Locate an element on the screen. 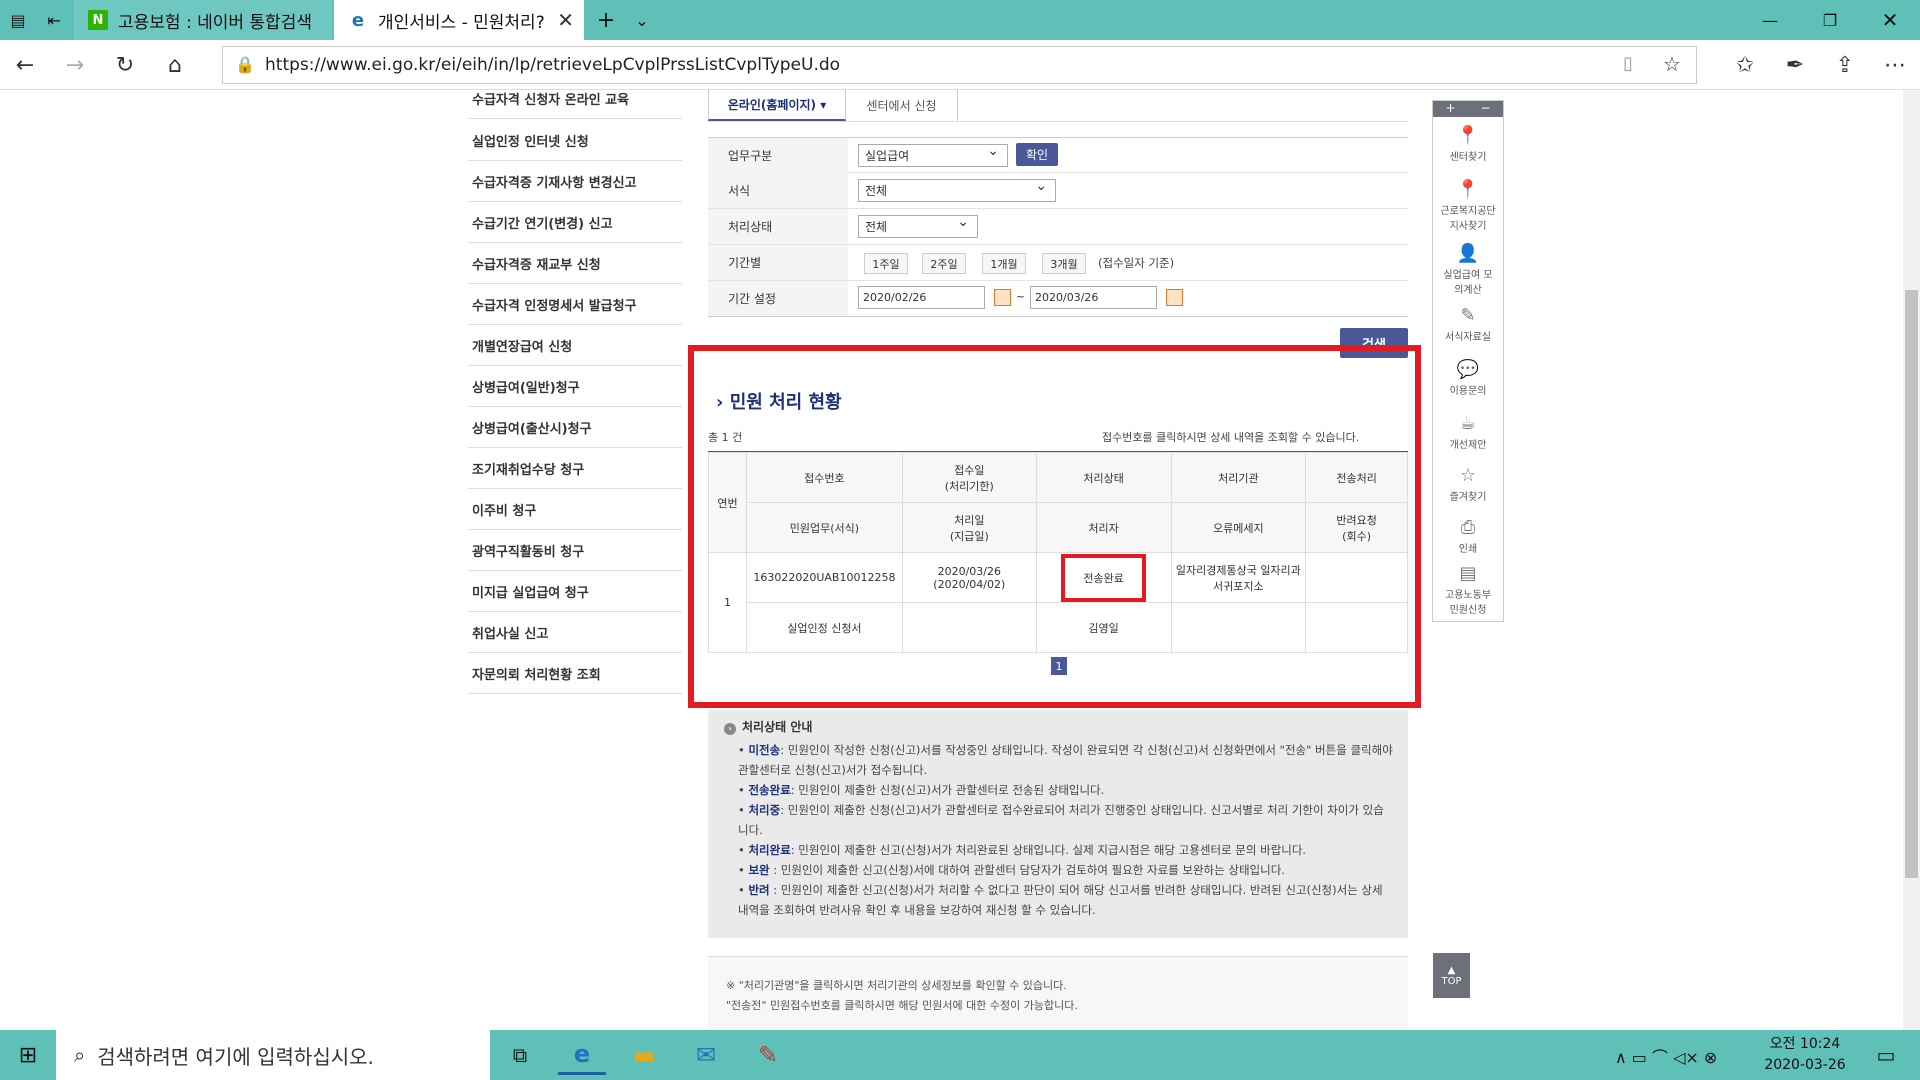 This screenshot has width=1920, height=1080. set-tabs-aside-icon: ⇤ is located at coordinates (54, 20).